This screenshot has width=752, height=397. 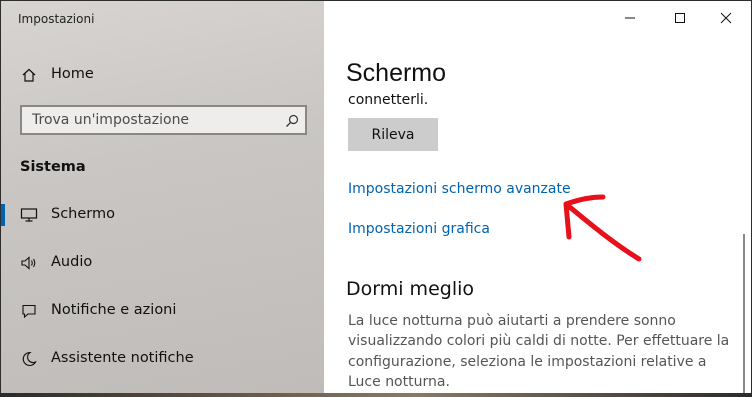 What do you see at coordinates (114, 310) in the screenshot?
I see `sidebar-item-label: Notifiche e azioni` at bounding box center [114, 310].